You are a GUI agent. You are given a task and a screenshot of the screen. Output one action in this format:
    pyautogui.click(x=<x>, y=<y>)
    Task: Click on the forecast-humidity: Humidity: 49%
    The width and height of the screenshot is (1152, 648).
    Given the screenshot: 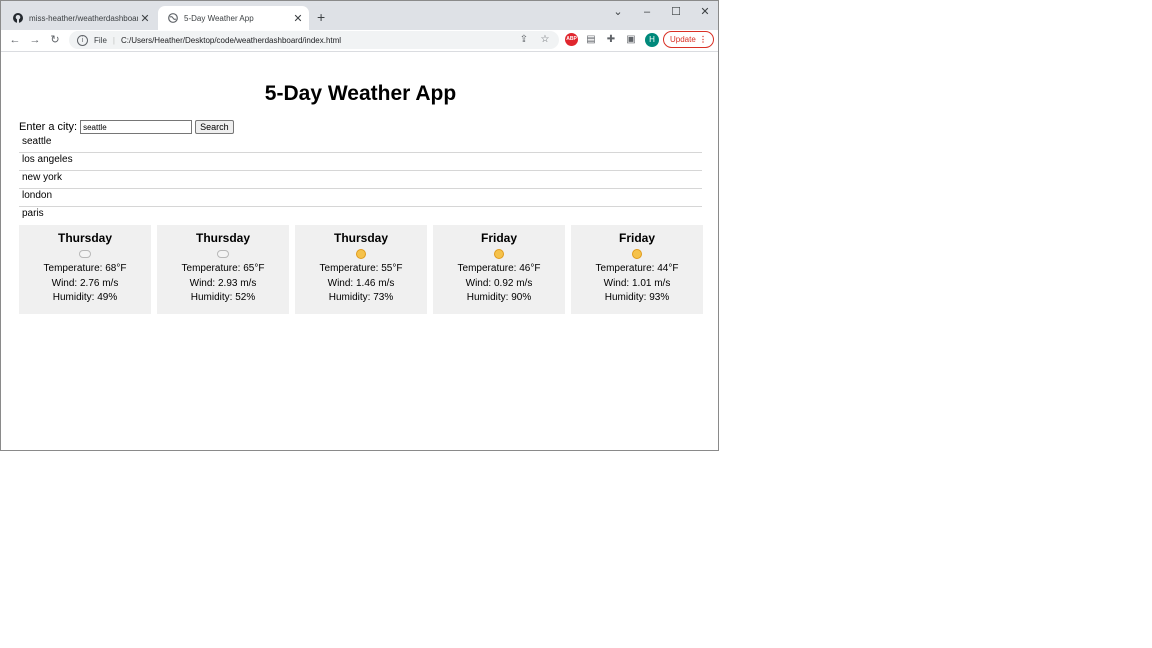 What is the action you would take?
    pyautogui.click(x=85, y=297)
    